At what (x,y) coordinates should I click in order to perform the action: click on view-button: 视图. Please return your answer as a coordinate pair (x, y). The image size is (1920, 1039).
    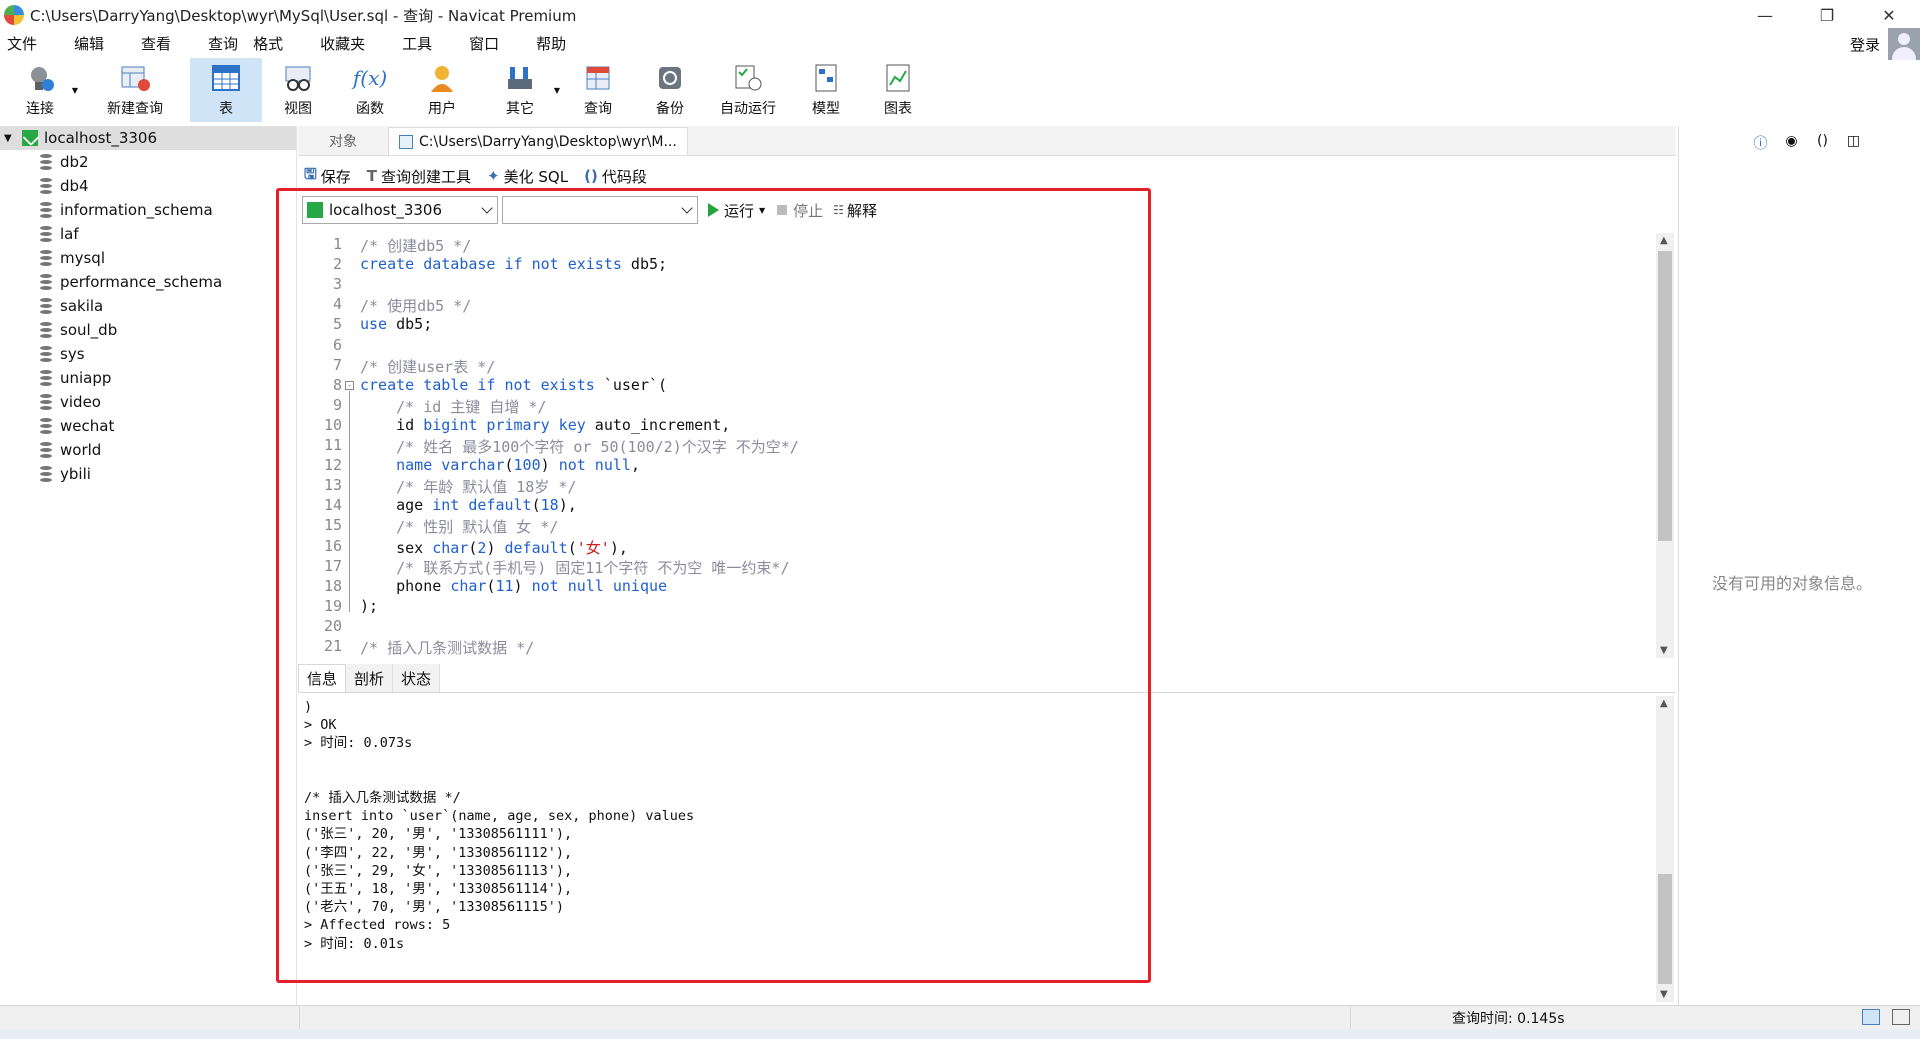
    Looking at the image, I should click on (298, 90).